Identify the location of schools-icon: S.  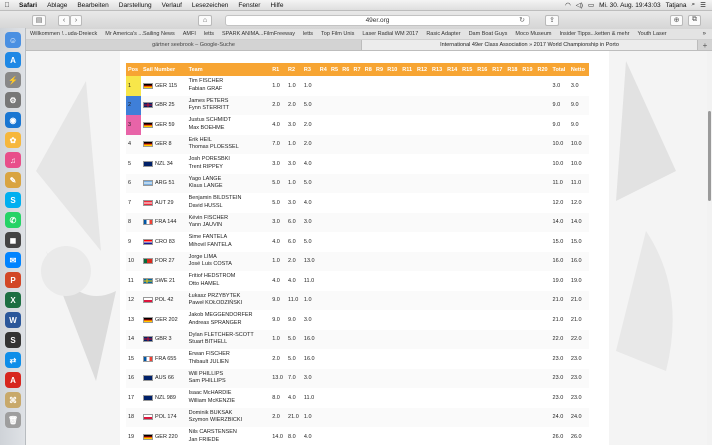
(13, 340).